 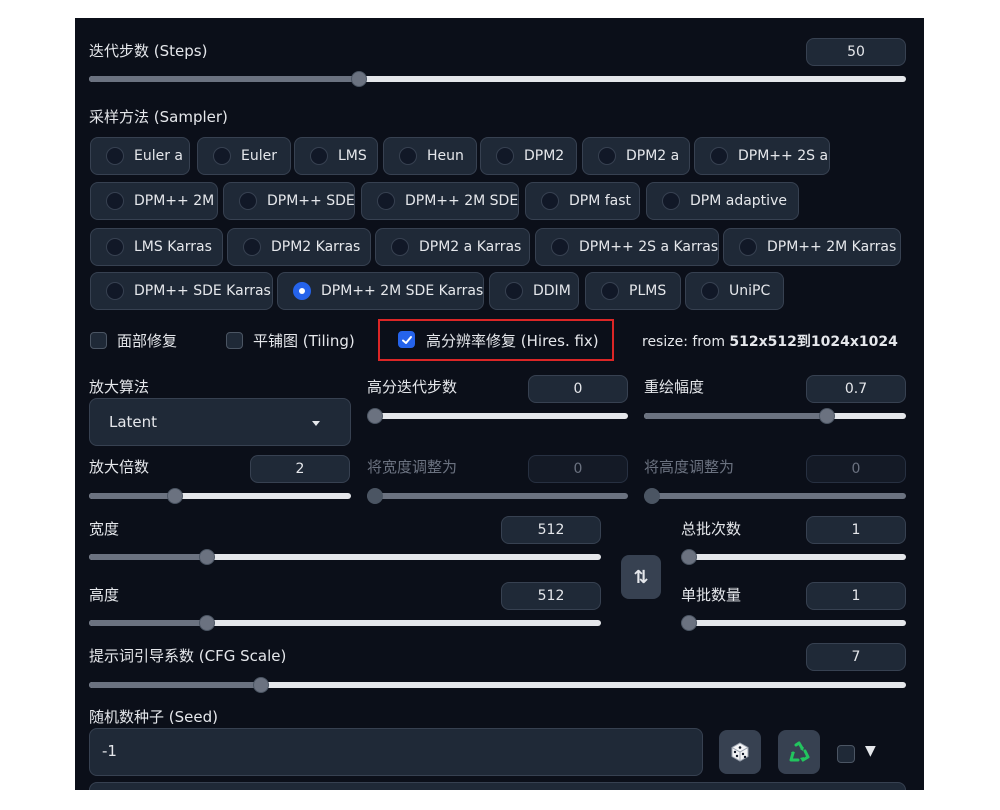 What do you see at coordinates (470, 247) in the screenshot?
I see `sampler-option-label: DPM2 a Karras` at bounding box center [470, 247].